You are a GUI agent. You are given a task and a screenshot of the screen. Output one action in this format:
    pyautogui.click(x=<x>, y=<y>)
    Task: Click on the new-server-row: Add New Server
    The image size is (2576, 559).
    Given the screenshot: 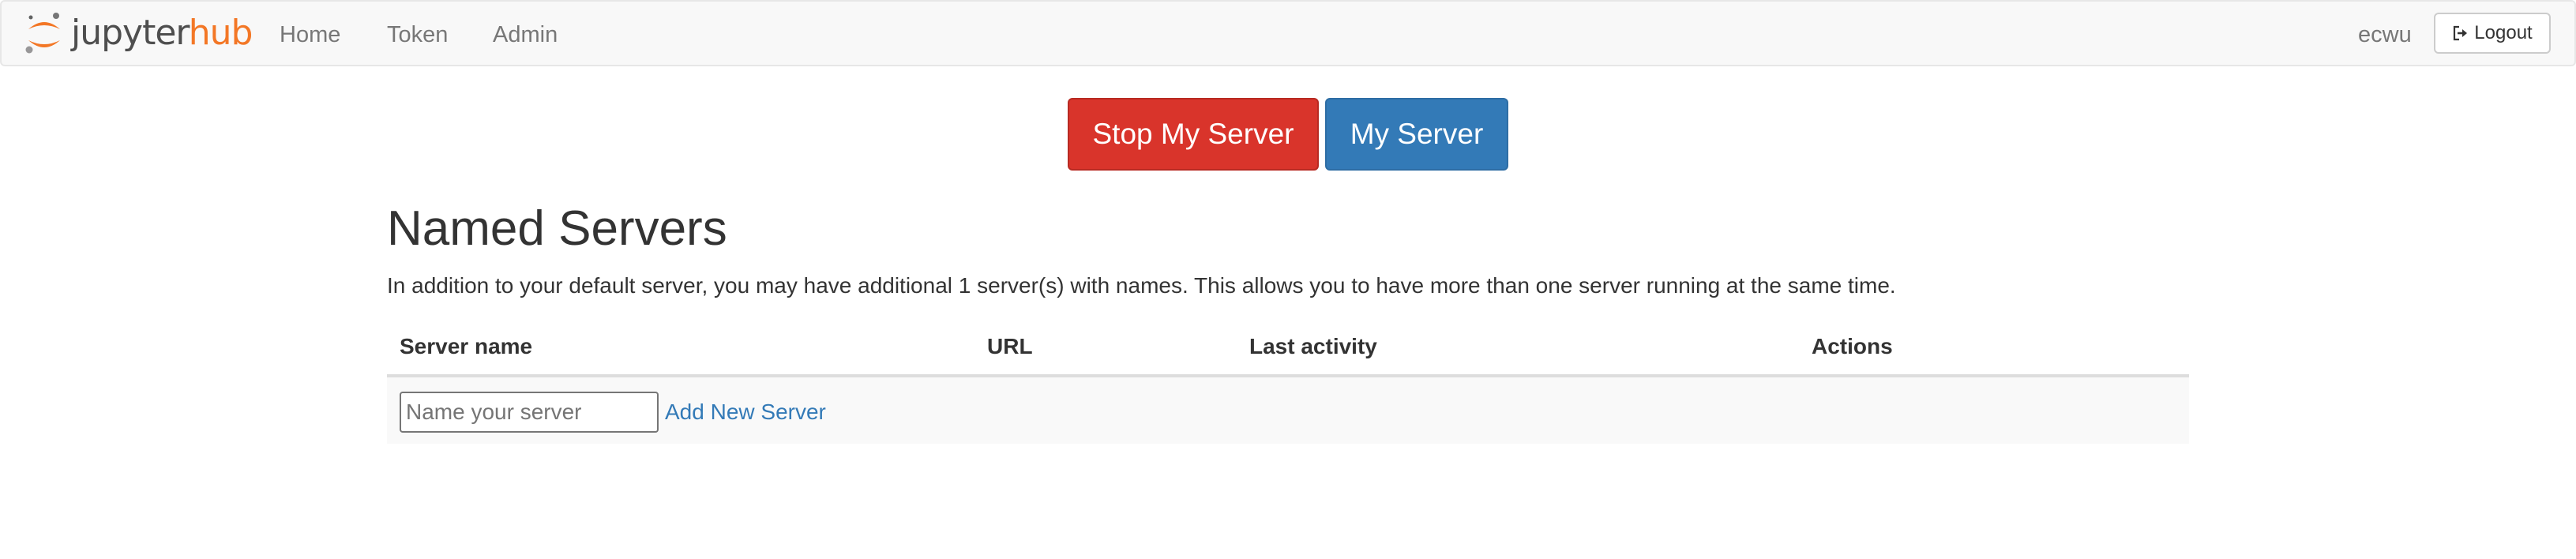 What is the action you would take?
    pyautogui.click(x=1288, y=411)
    